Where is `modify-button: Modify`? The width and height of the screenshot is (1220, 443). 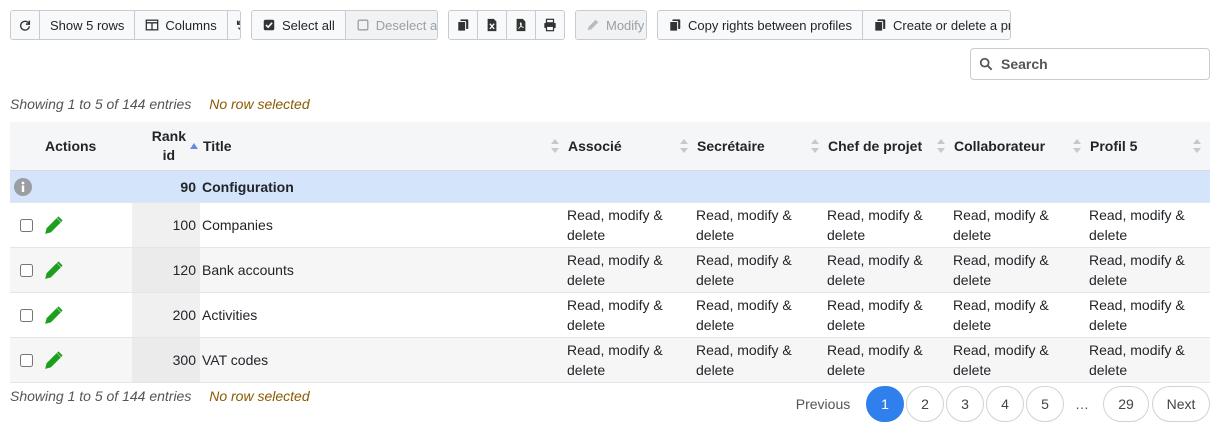
modify-button: Modify is located at coordinates (611, 25).